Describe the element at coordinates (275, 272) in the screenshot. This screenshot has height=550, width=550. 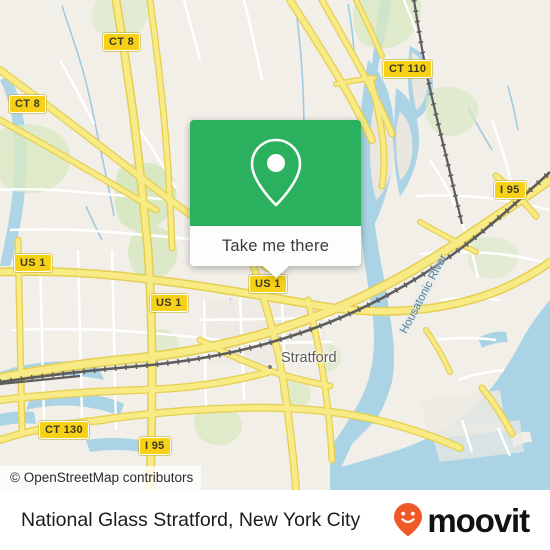
I see `popup-pointer-tail` at that location.